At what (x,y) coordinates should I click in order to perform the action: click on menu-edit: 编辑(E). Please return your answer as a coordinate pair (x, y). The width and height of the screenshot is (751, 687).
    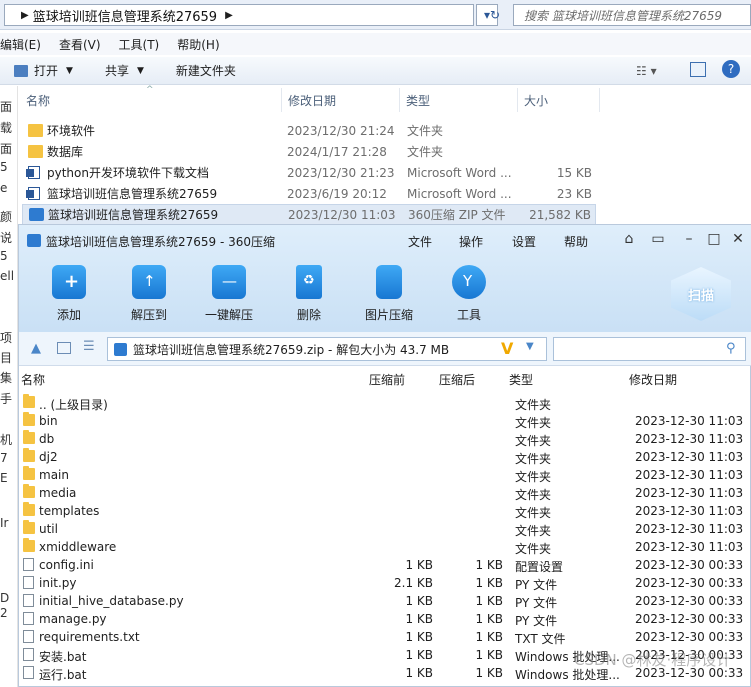
    Looking at the image, I should click on (20, 44).